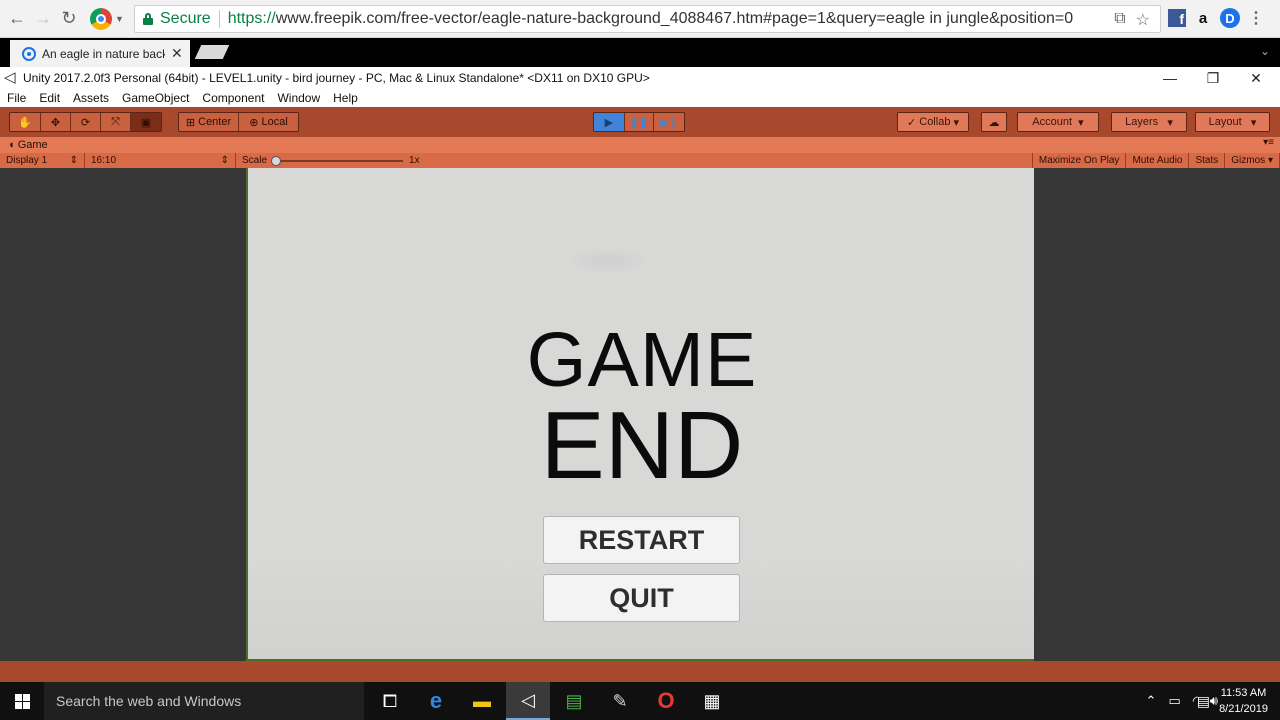 The height and width of the screenshot is (720, 1280). Describe the element at coordinates (712, 701) in the screenshot. I see `store-icon: ▦` at that location.